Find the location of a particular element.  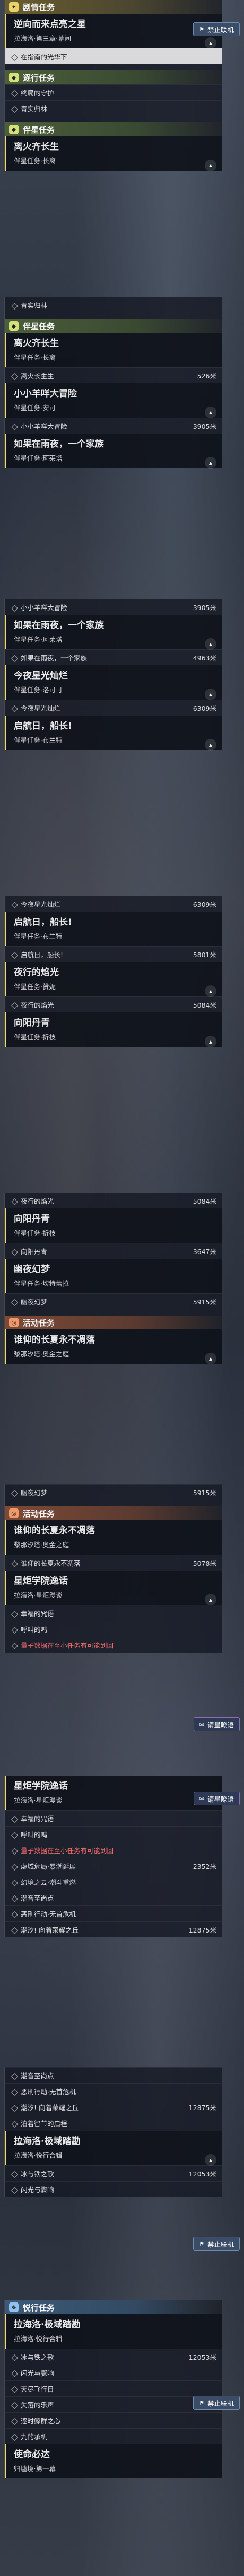

quest-card: 今夜星光灿烂 伴星任务·洛可可 ▴ is located at coordinates (114, 682).